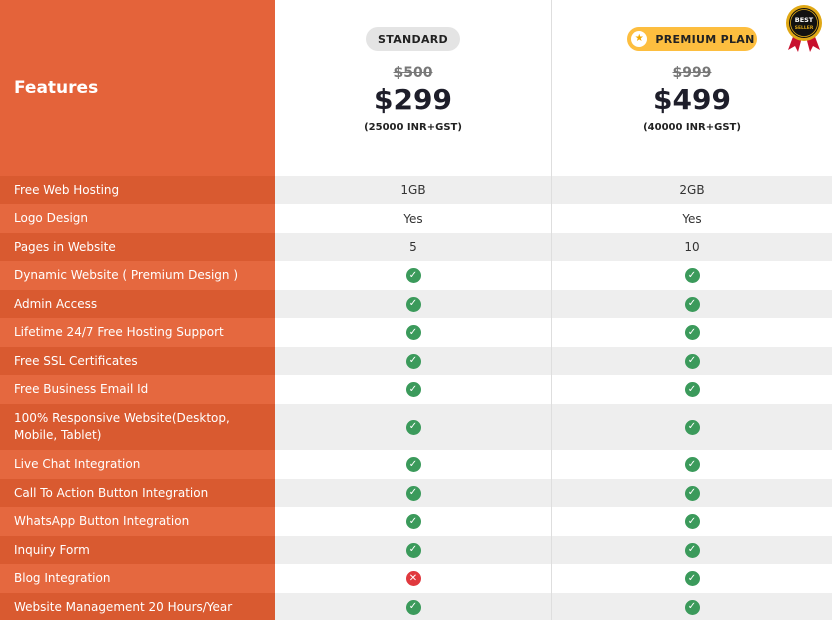 This screenshot has width=832, height=620. Describe the element at coordinates (137, 304) in the screenshot. I see `feature-label: Admin Access` at that location.